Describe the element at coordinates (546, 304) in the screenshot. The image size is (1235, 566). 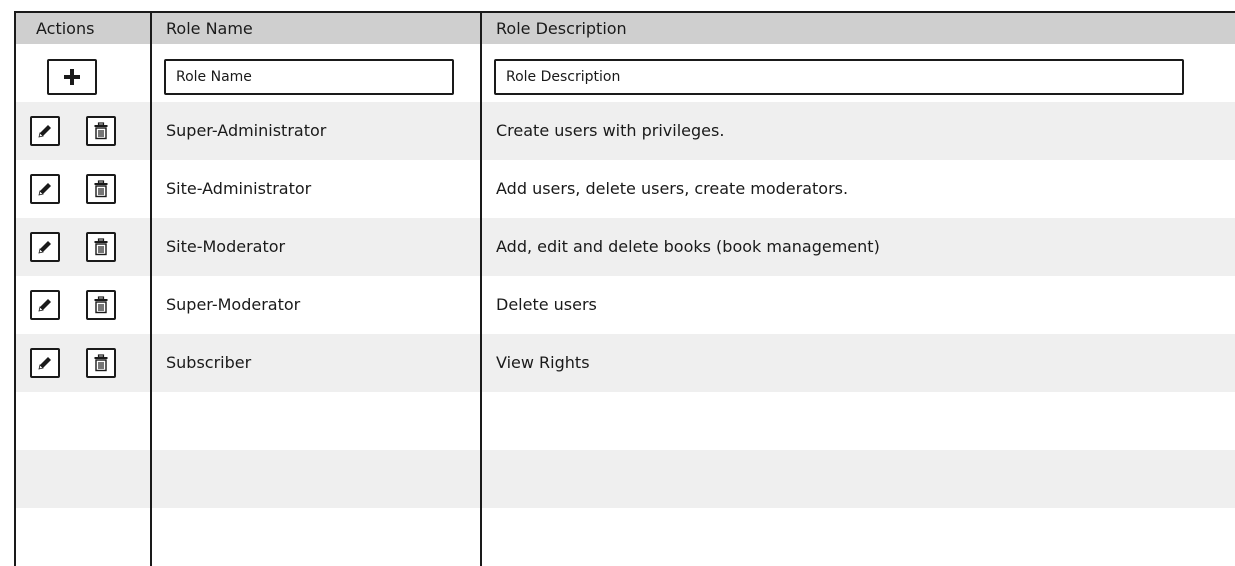
I see `role-description-cell: Delete users` at that location.